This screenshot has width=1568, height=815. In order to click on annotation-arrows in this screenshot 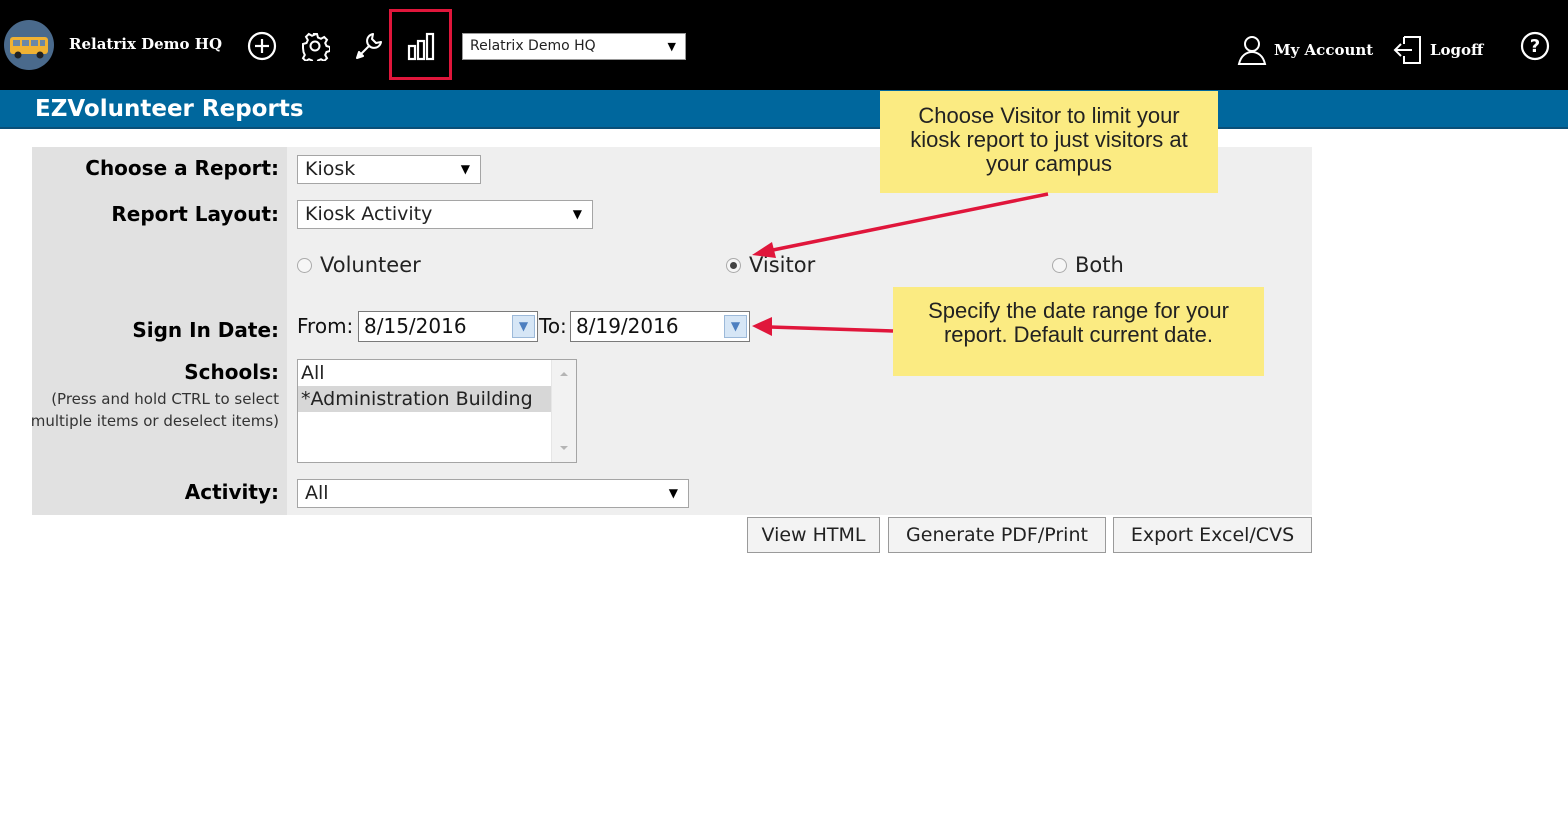, I will do `click(900, 264)`.